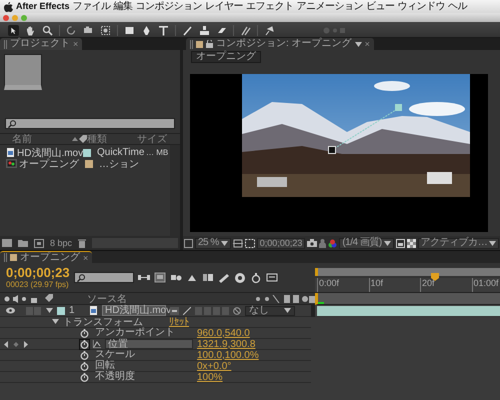  Describe the element at coordinates (226, 57) in the screenshot. I see `composition-breadcrumb: オープニング` at that location.